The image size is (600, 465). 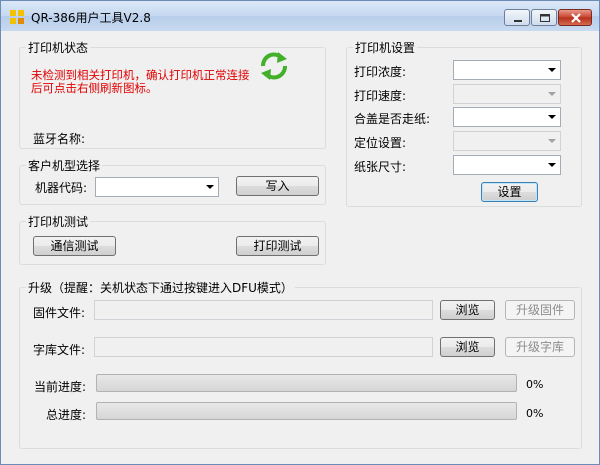 What do you see at coordinates (91, 18) in the screenshot?
I see `window-title: QR-386用户工具V2.8` at bounding box center [91, 18].